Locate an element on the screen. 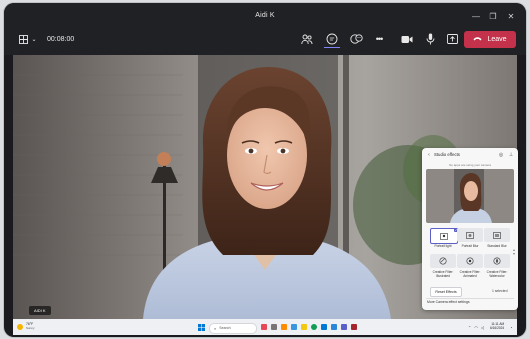 The width and height of the screenshot is (530, 339). animated-filter-icon is located at coordinates (470, 261).